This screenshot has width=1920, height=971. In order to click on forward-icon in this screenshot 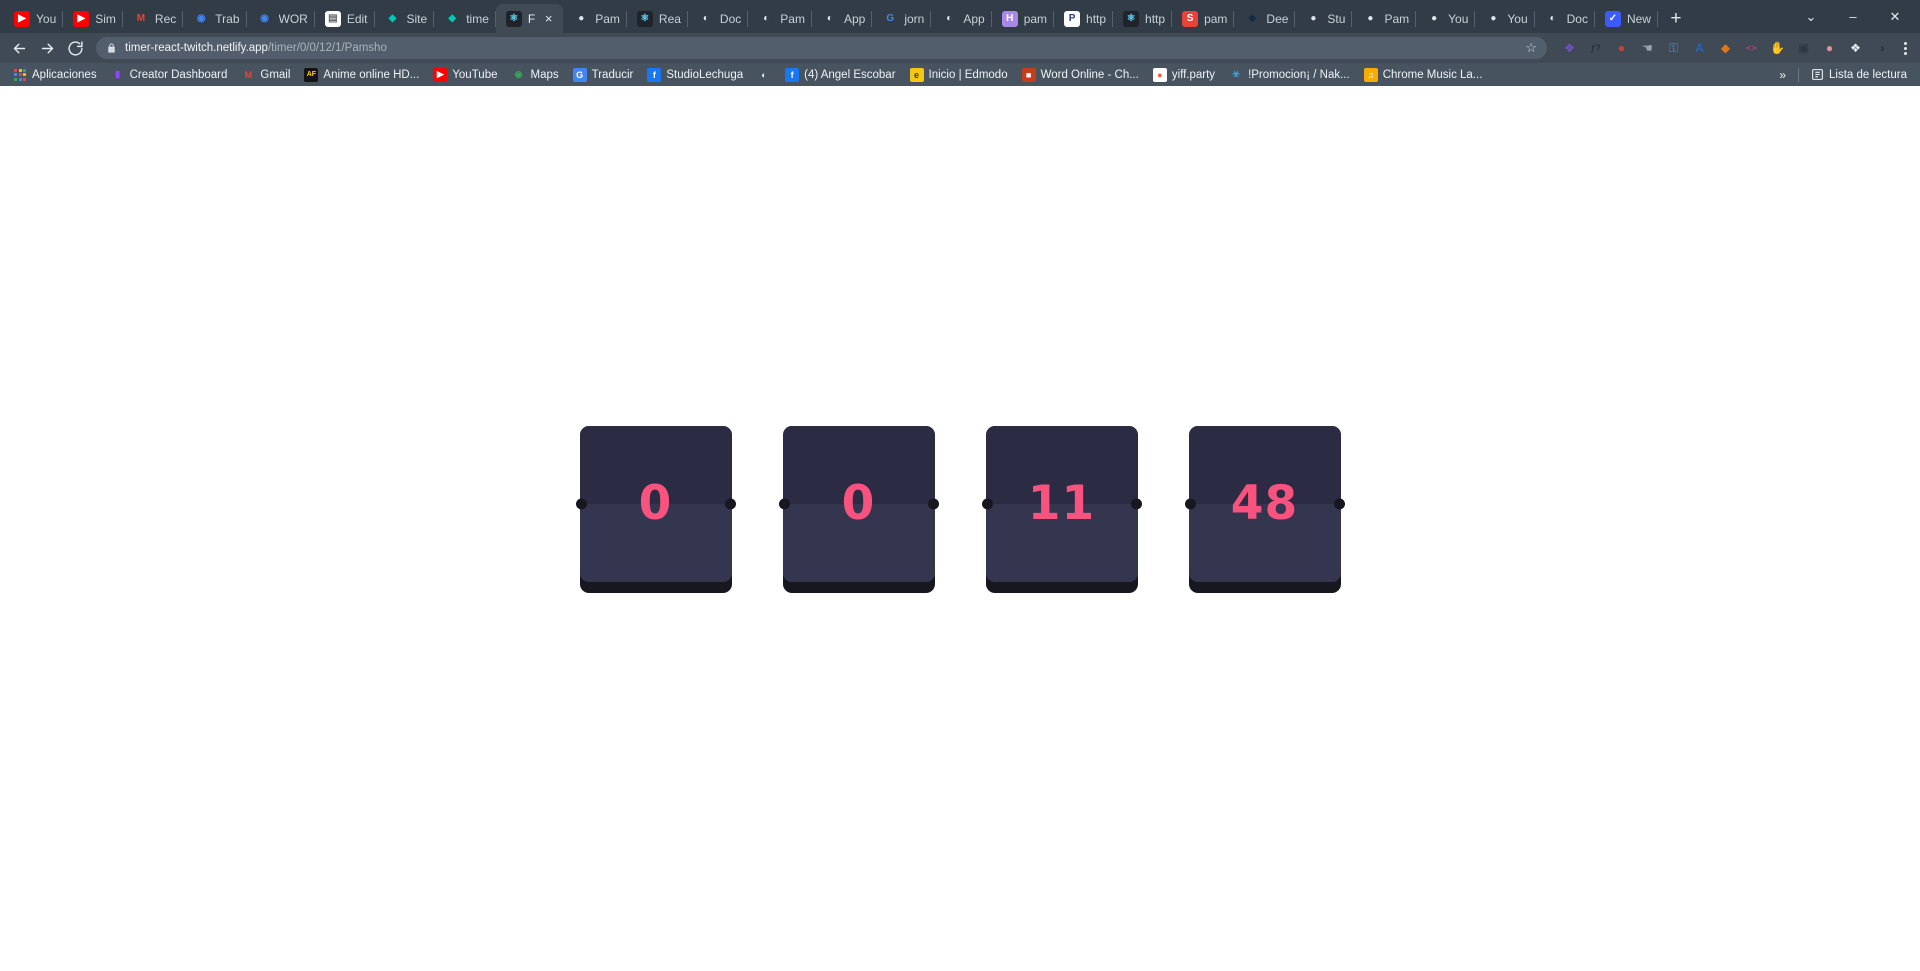, I will do `click(47, 48)`.